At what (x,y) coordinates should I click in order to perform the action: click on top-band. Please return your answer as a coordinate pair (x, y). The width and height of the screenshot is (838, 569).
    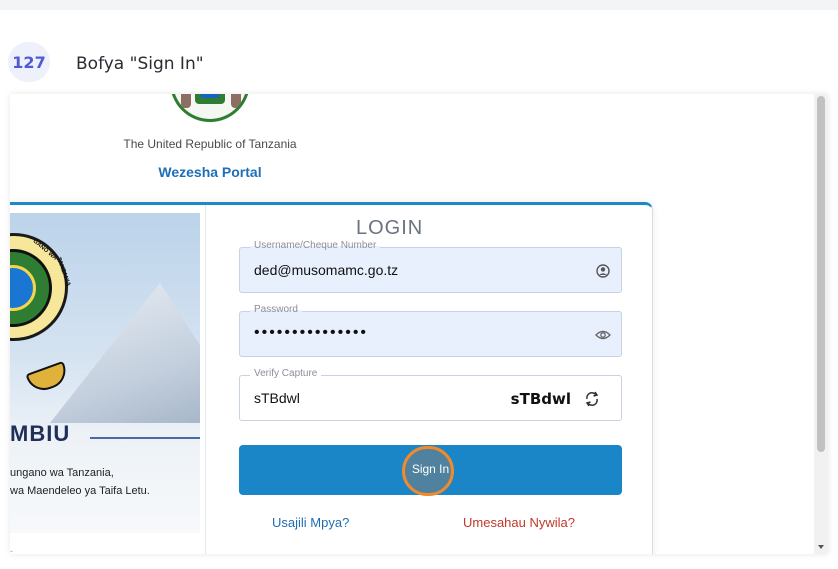
    Looking at the image, I should click on (419, 5).